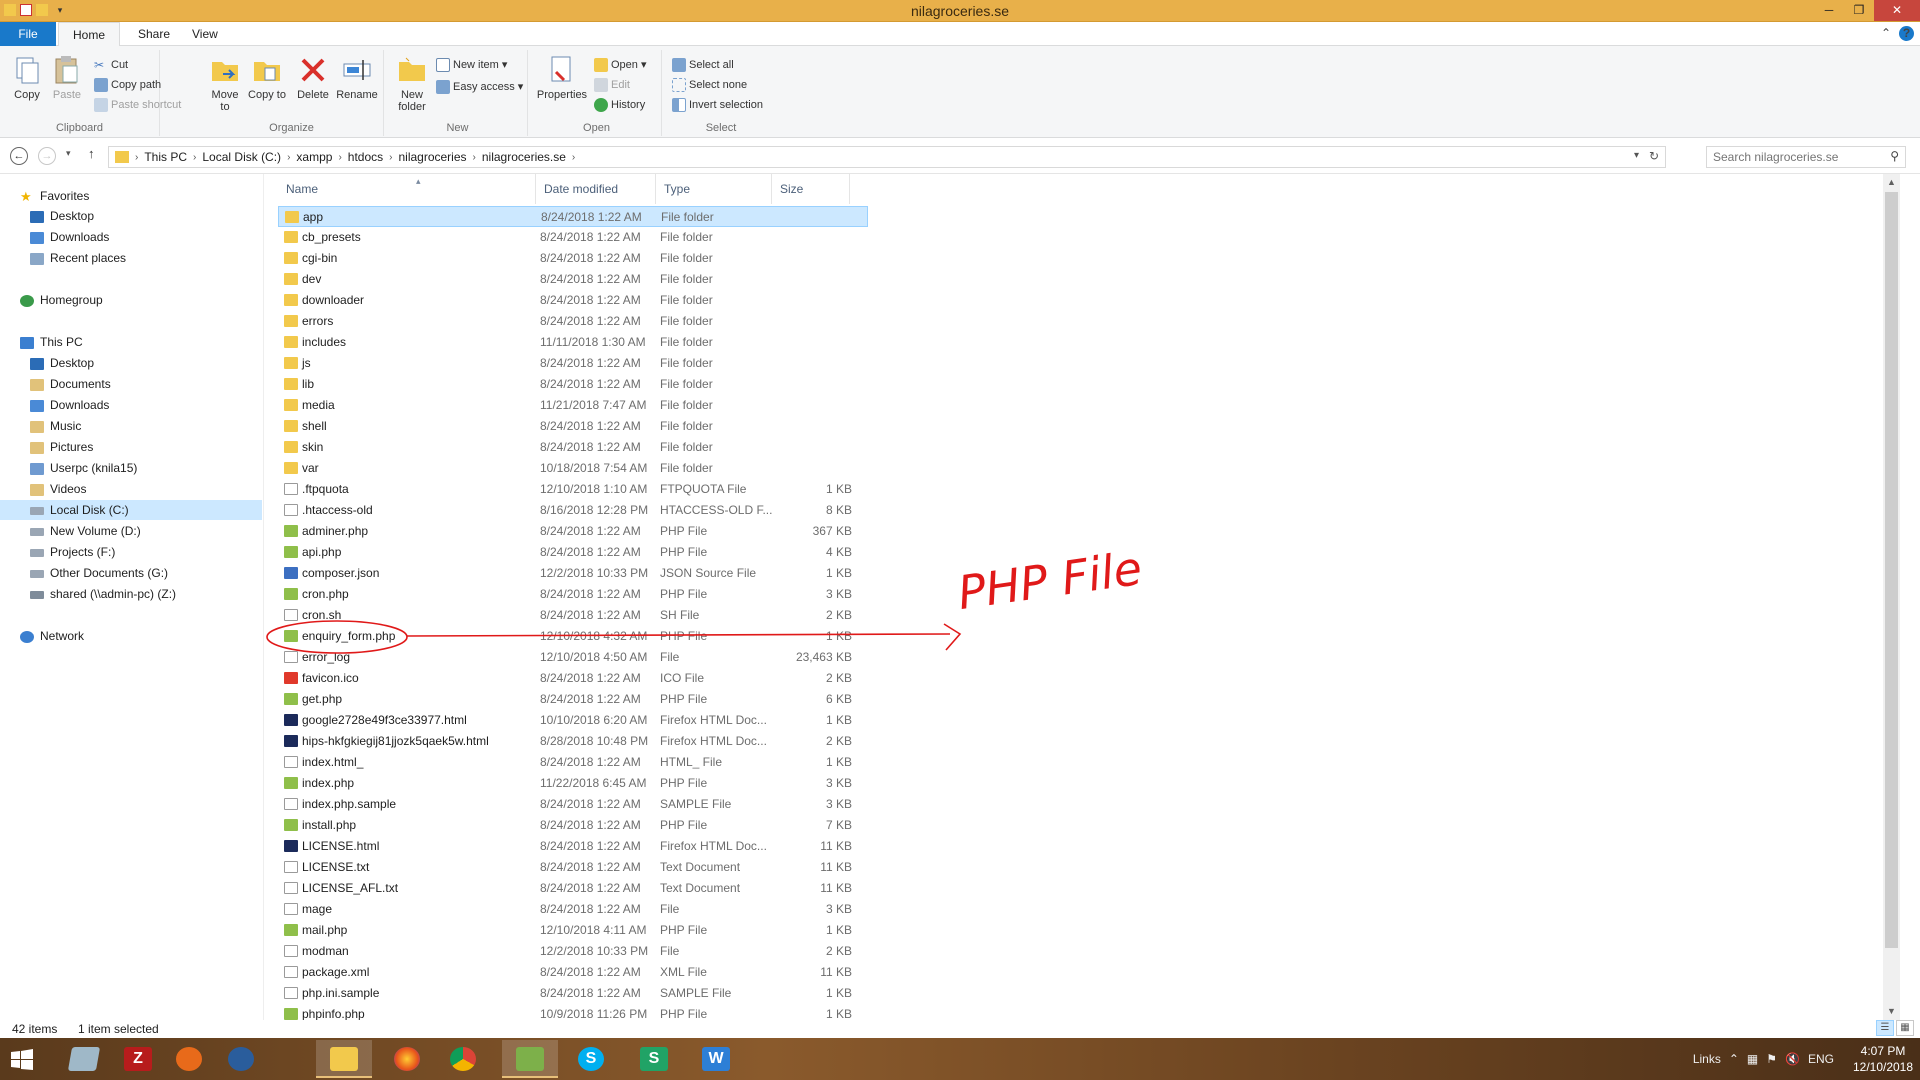 The image size is (1920, 1080). Describe the element at coordinates (412, 83) in the screenshot. I see `new-folder-button: New folder` at that location.